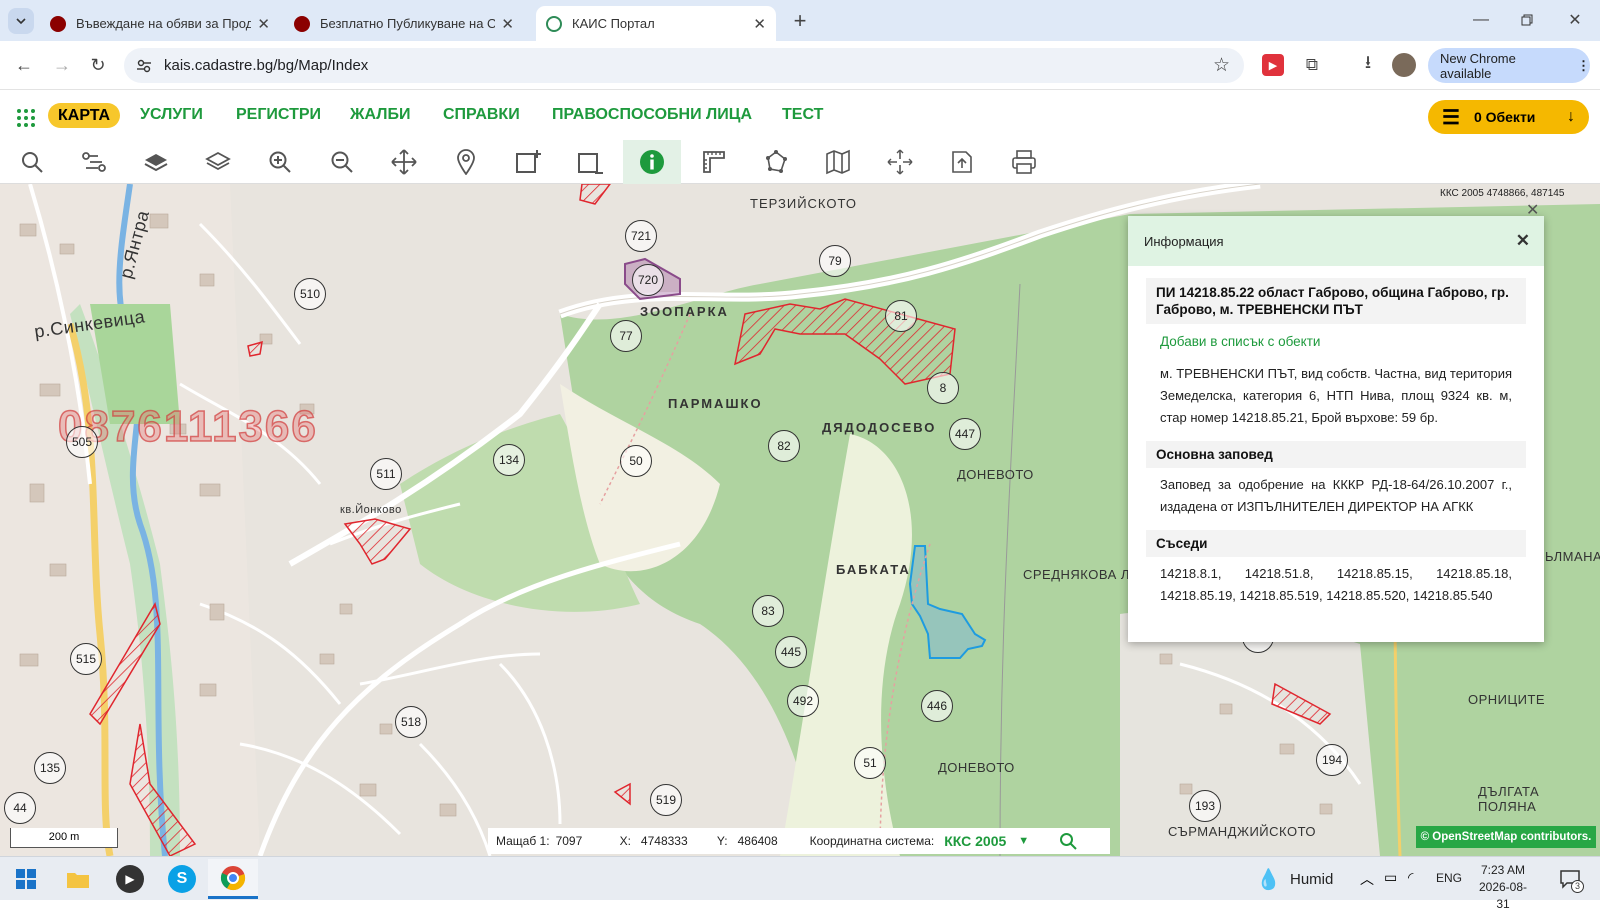  What do you see at coordinates (1527, 20) in the screenshot?
I see `restore-button` at bounding box center [1527, 20].